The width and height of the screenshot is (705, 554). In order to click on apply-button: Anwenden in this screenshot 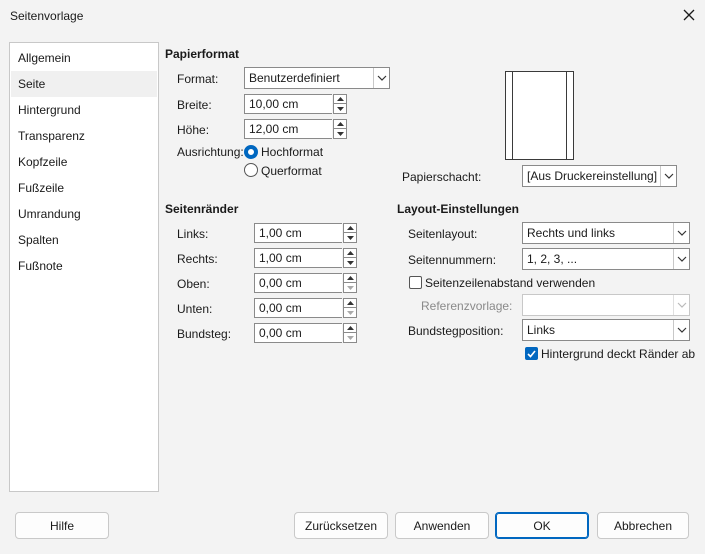, I will do `click(442, 525)`.